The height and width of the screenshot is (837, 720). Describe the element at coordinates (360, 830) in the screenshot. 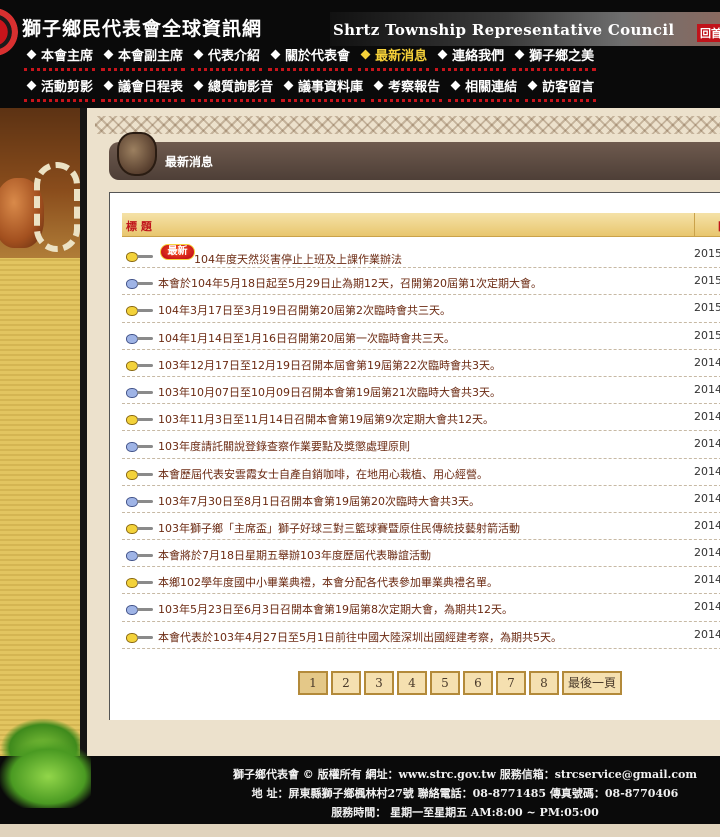

I see `bottom-strip` at that location.